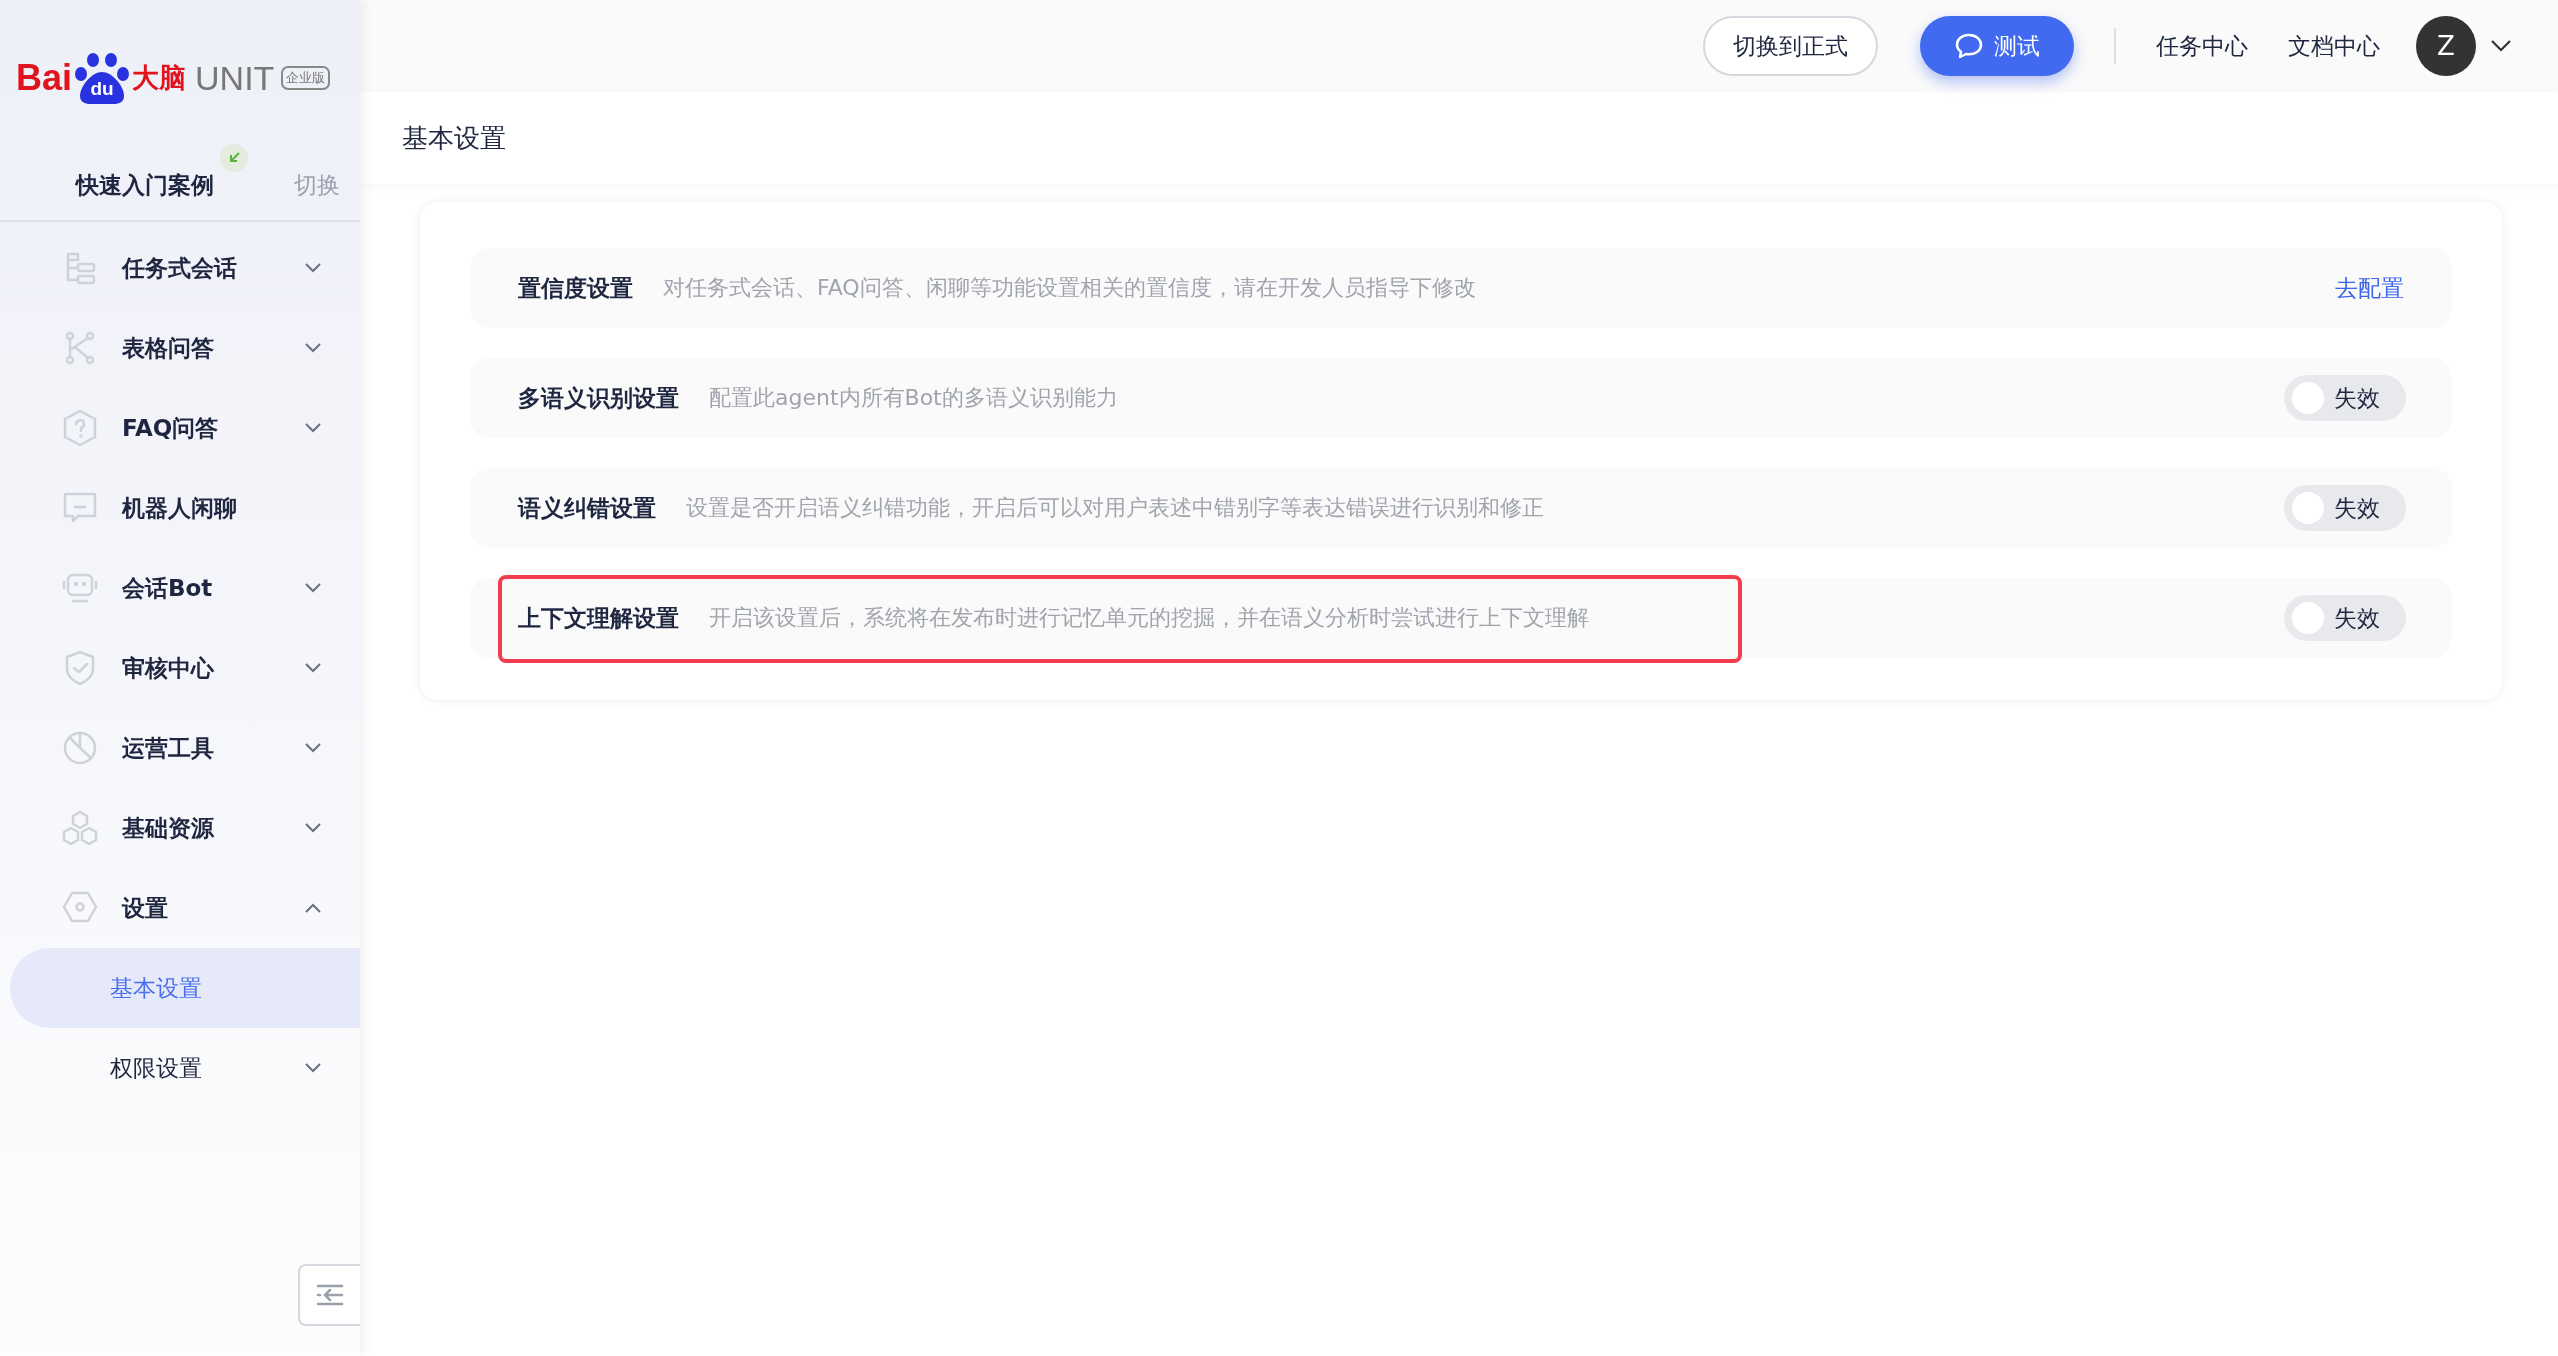  I want to click on test-button: 测试, so click(1997, 46).